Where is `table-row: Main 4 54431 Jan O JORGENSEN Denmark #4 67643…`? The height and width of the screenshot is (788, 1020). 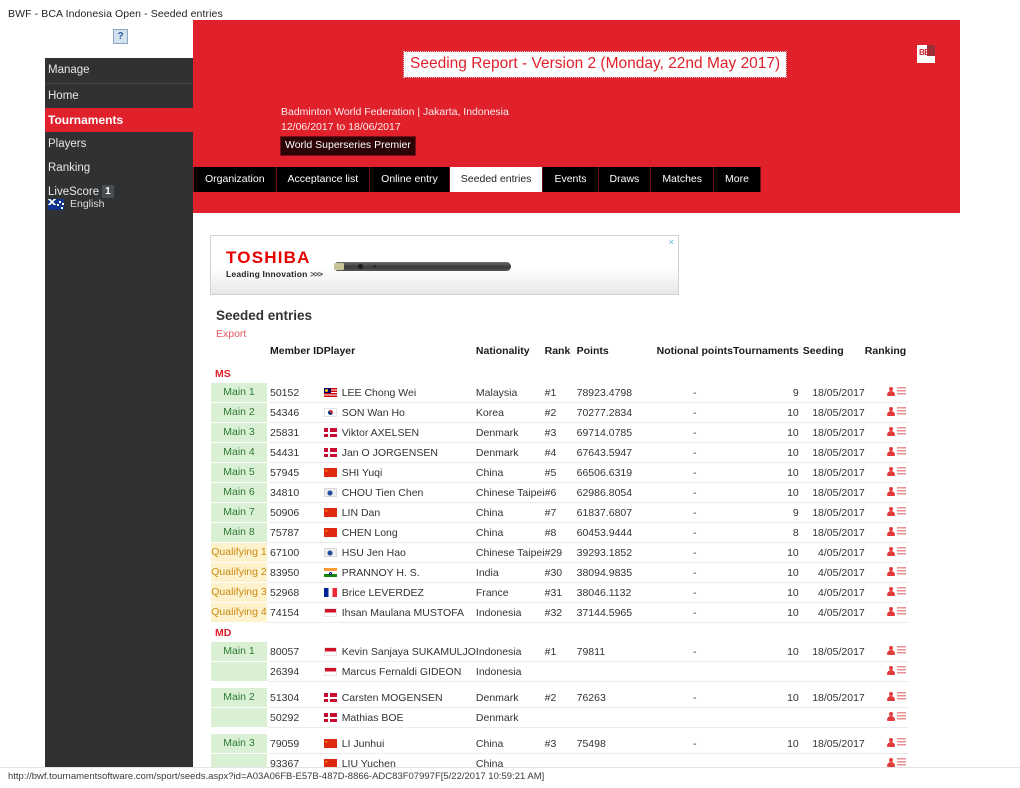
table-row: Main 4 54431 Jan O JORGENSEN Denmark #4 67643… is located at coordinates (560, 452).